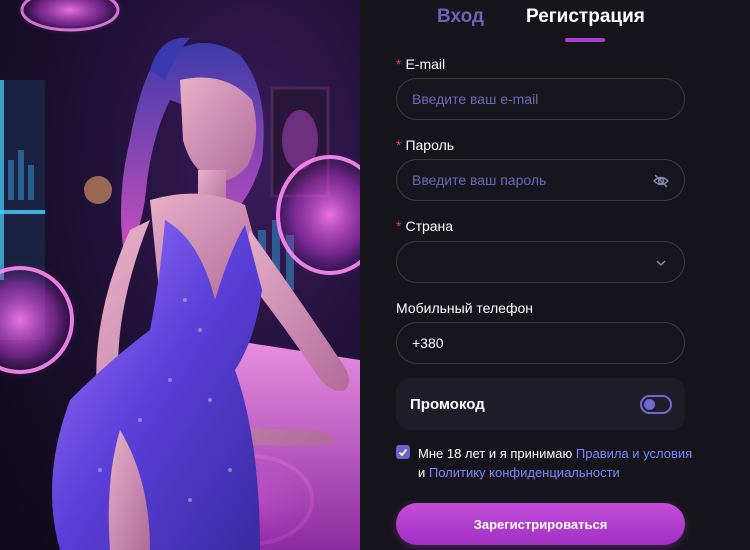 The width and height of the screenshot is (750, 550). I want to click on eye-off-icon, so click(661, 181).